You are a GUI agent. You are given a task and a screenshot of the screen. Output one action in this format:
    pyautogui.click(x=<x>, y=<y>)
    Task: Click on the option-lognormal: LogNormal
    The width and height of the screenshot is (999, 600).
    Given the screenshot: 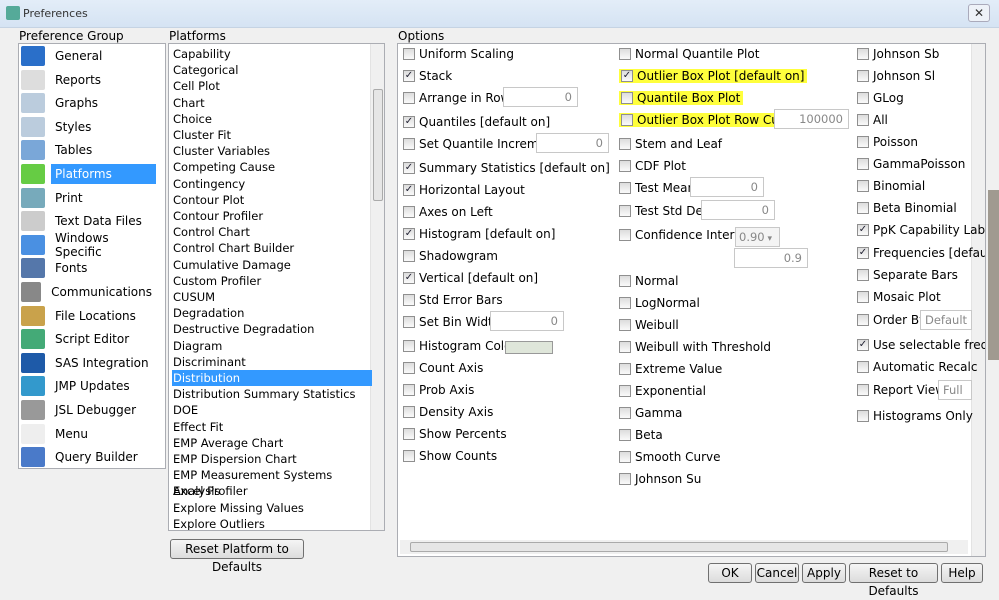 What is the action you would take?
    pyautogui.click(x=659, y=303)
    